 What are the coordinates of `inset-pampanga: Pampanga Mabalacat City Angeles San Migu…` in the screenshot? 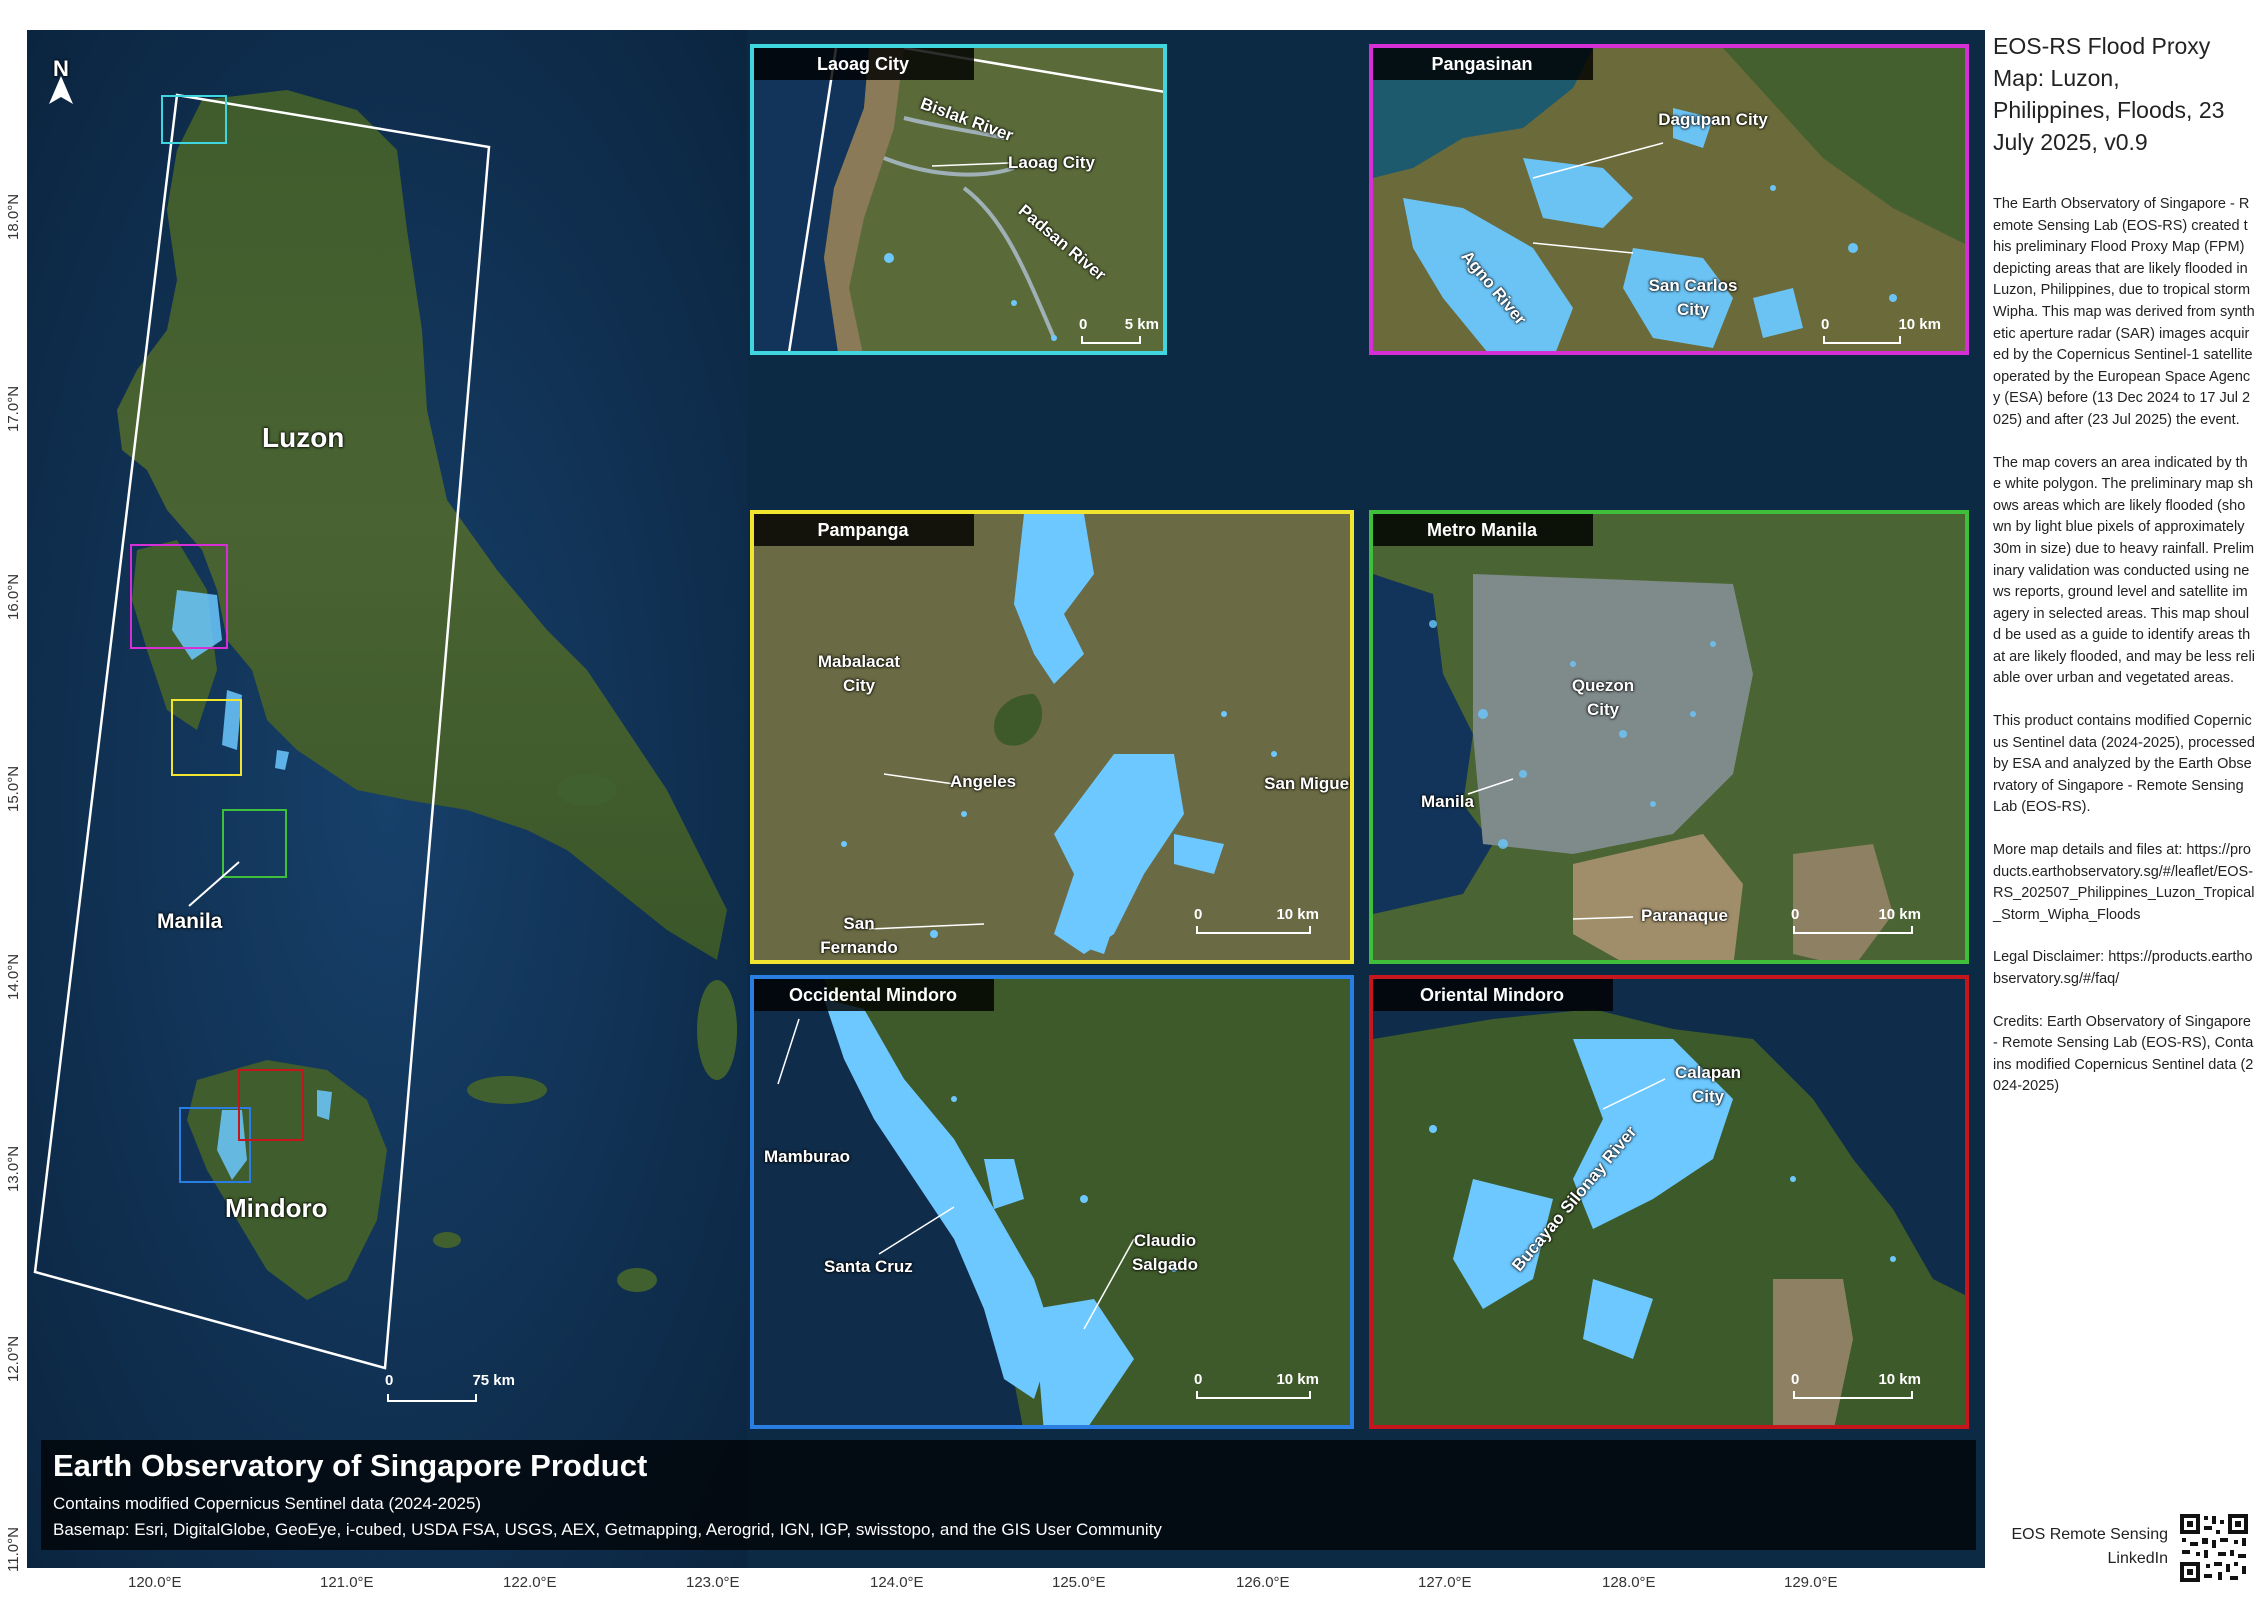 It's located at (1052, 737).